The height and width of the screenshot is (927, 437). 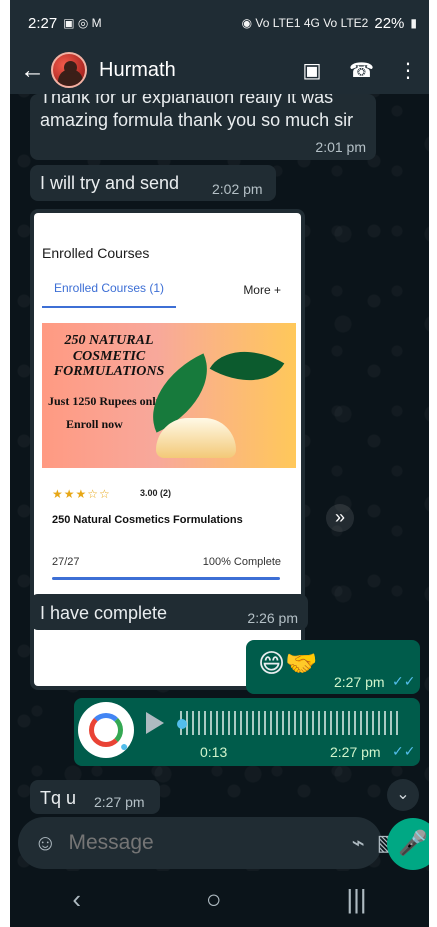 I want to click on android-navigation-bar: ‹ ○ |||, so click(x=219, y=899).